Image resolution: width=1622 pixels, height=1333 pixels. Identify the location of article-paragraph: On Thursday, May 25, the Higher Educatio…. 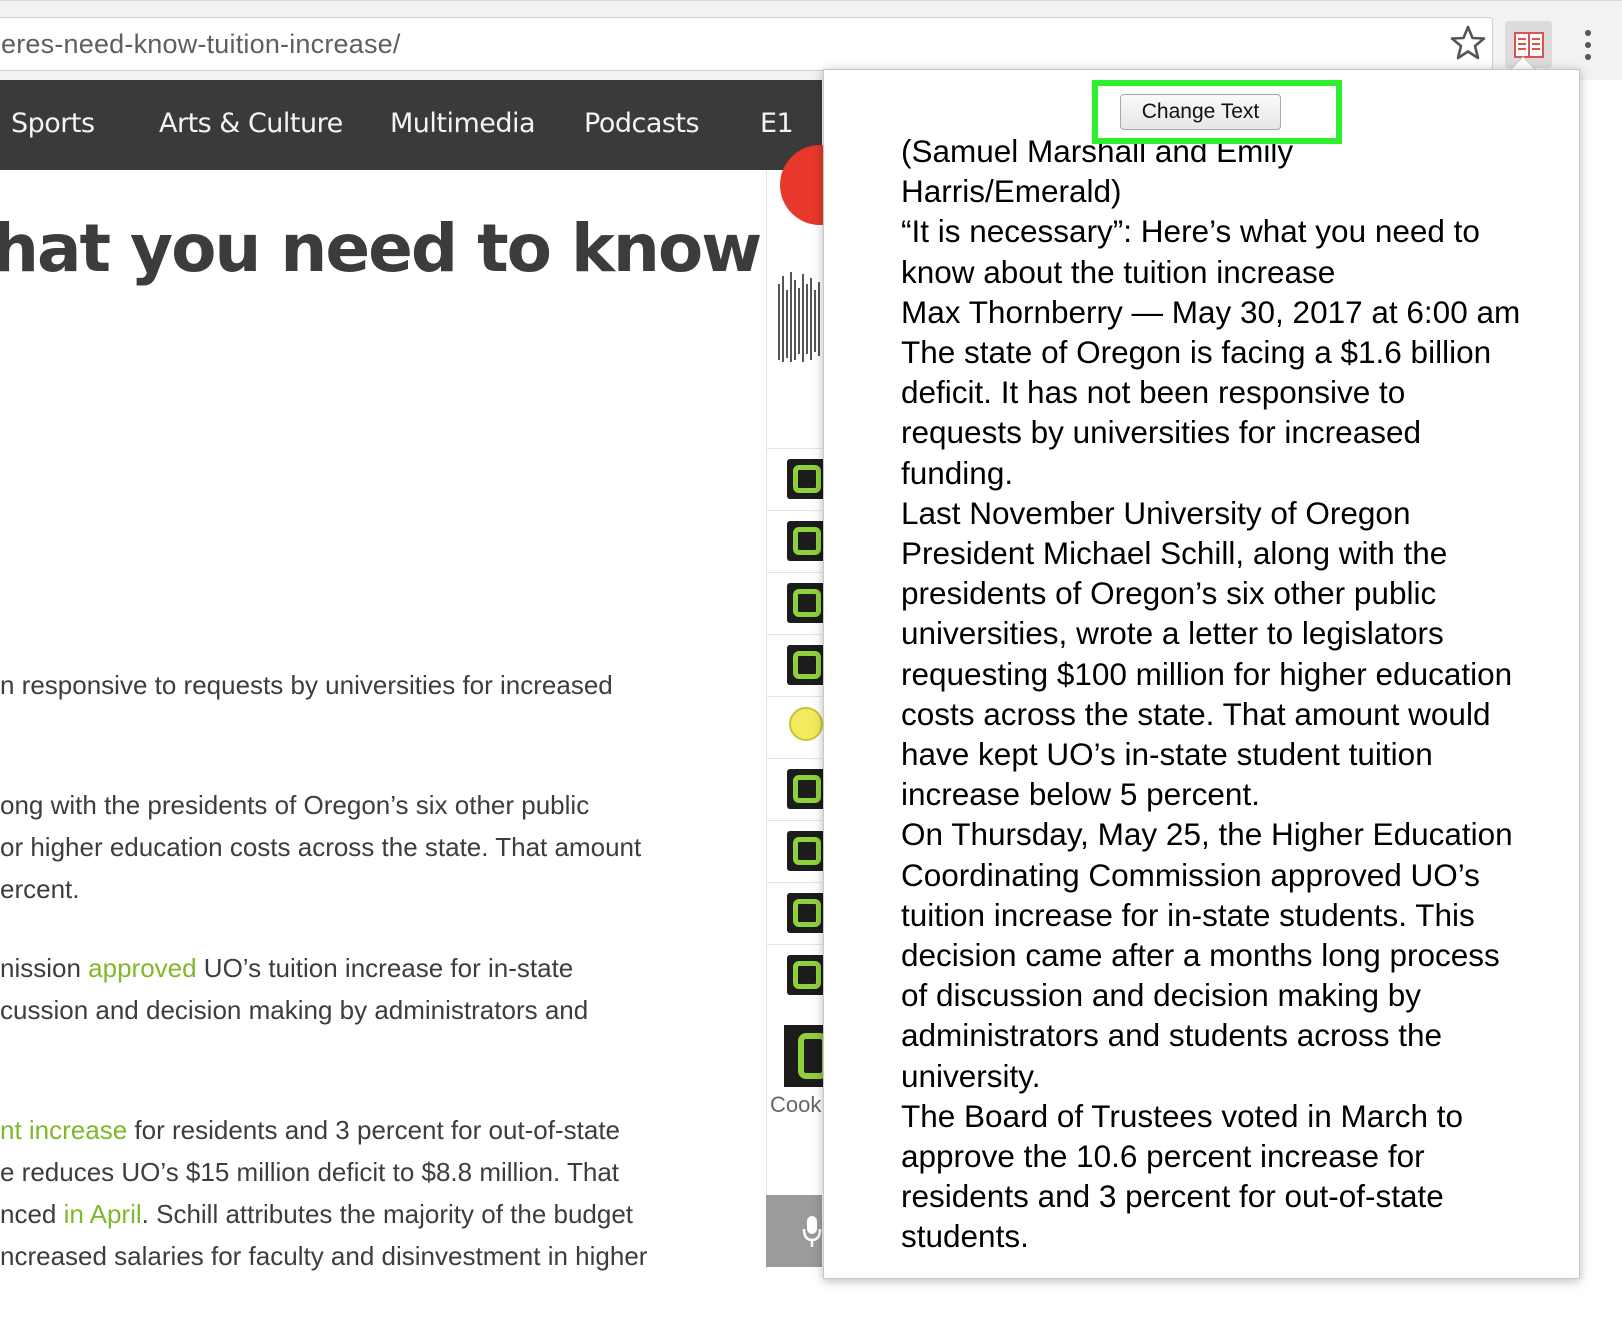
(1207, 955).